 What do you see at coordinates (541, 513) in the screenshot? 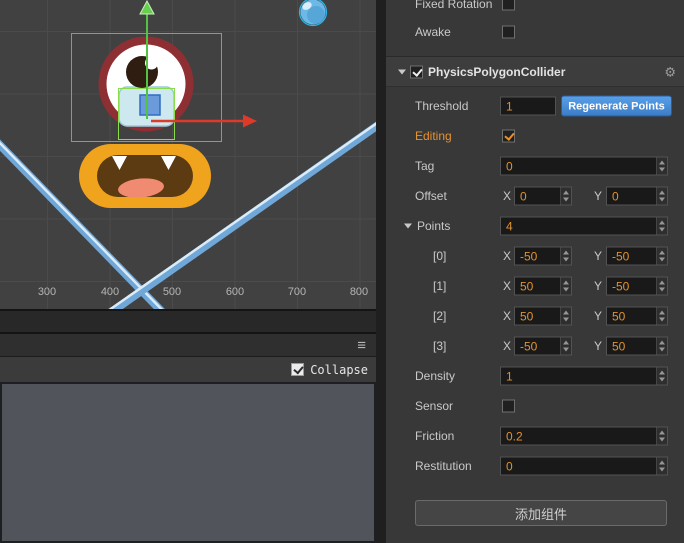
I see `add-component-button: 添加组件` at bounding box center [541, 513].